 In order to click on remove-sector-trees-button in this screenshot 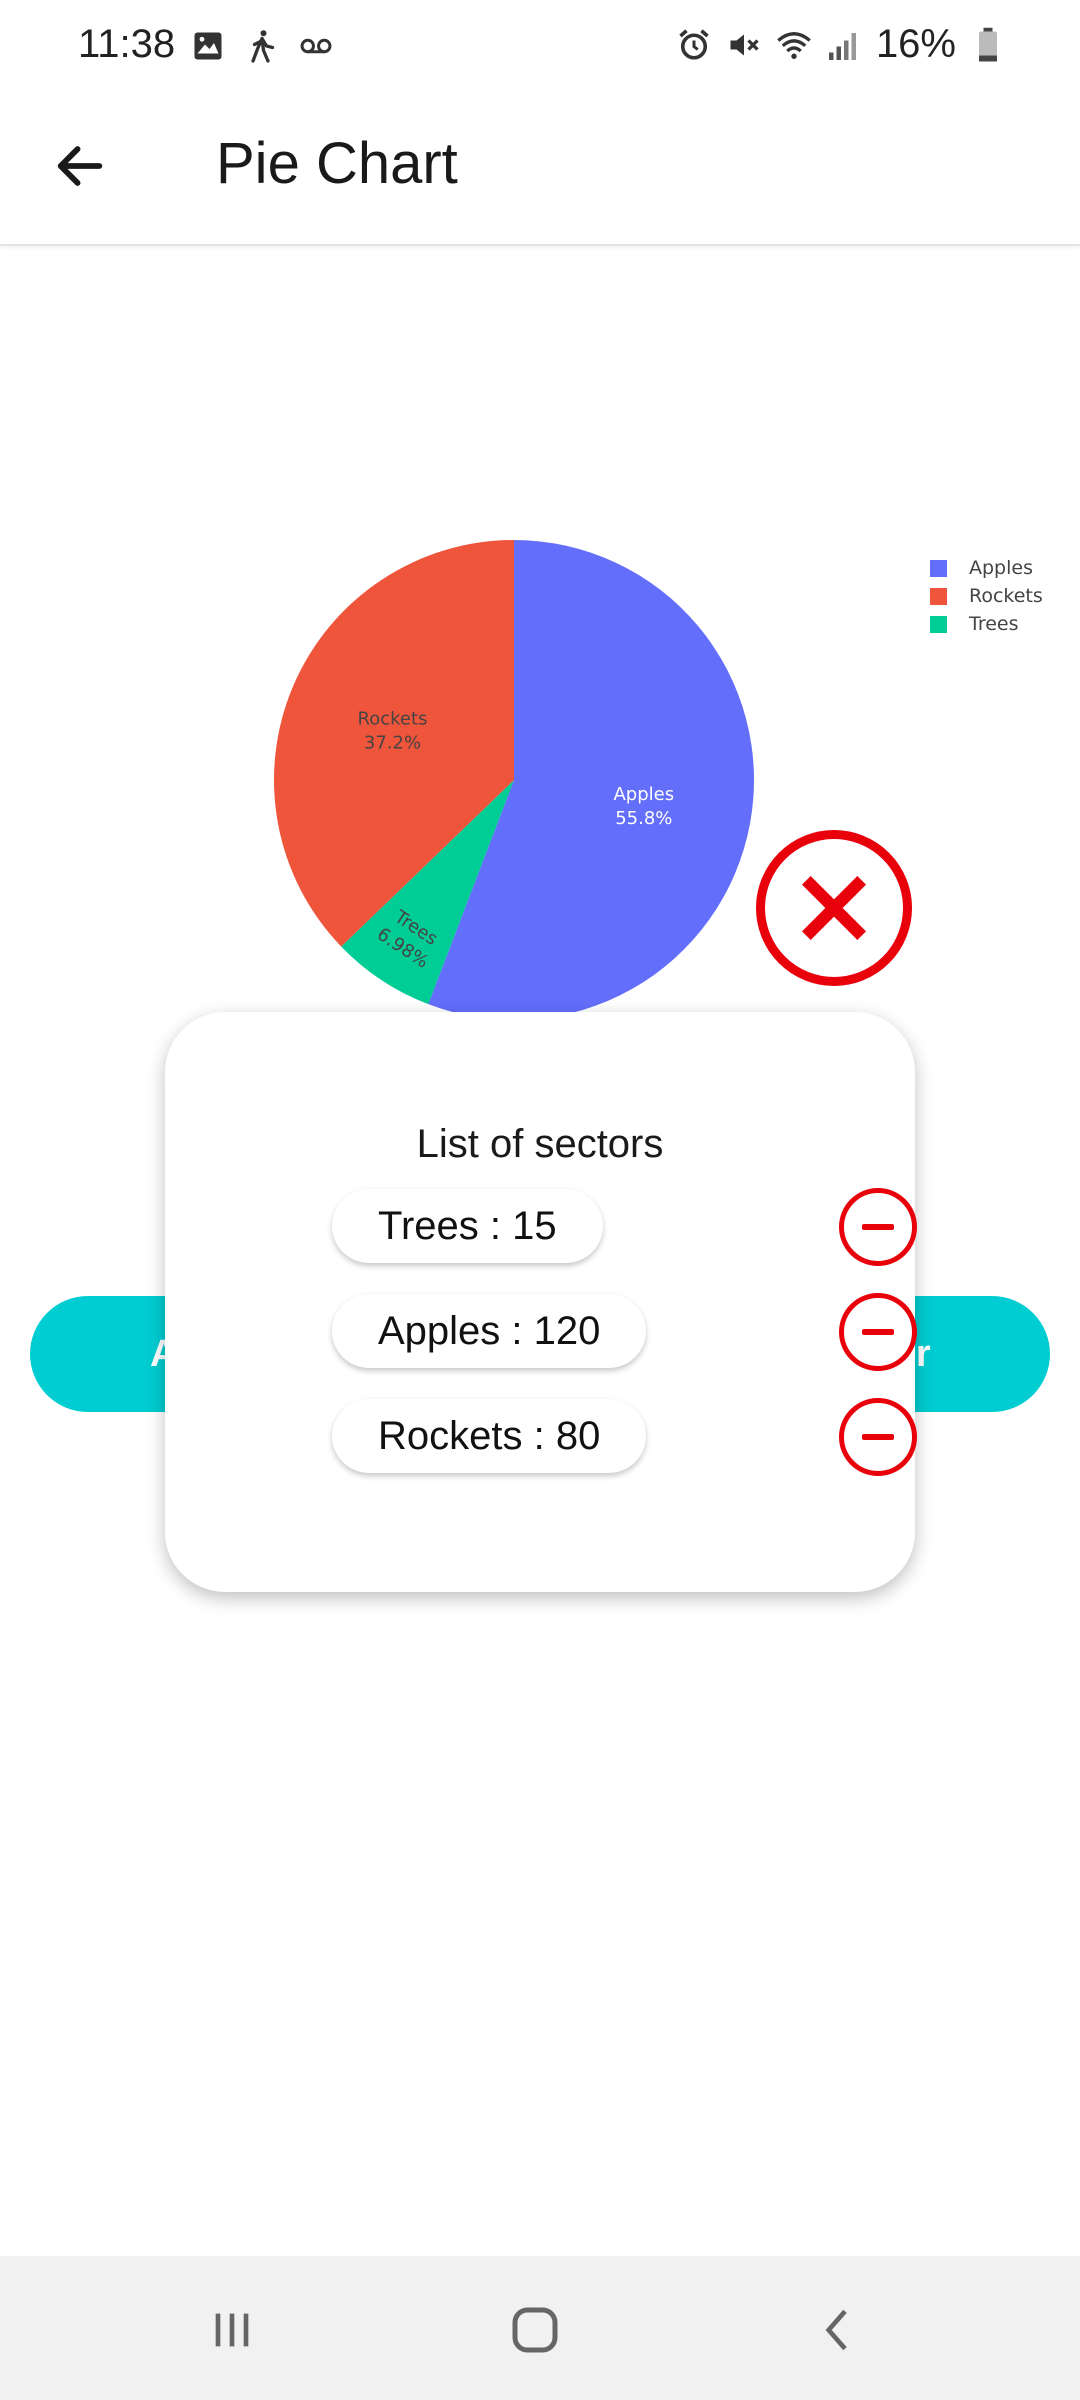, I will do `click(878, 1227)`.